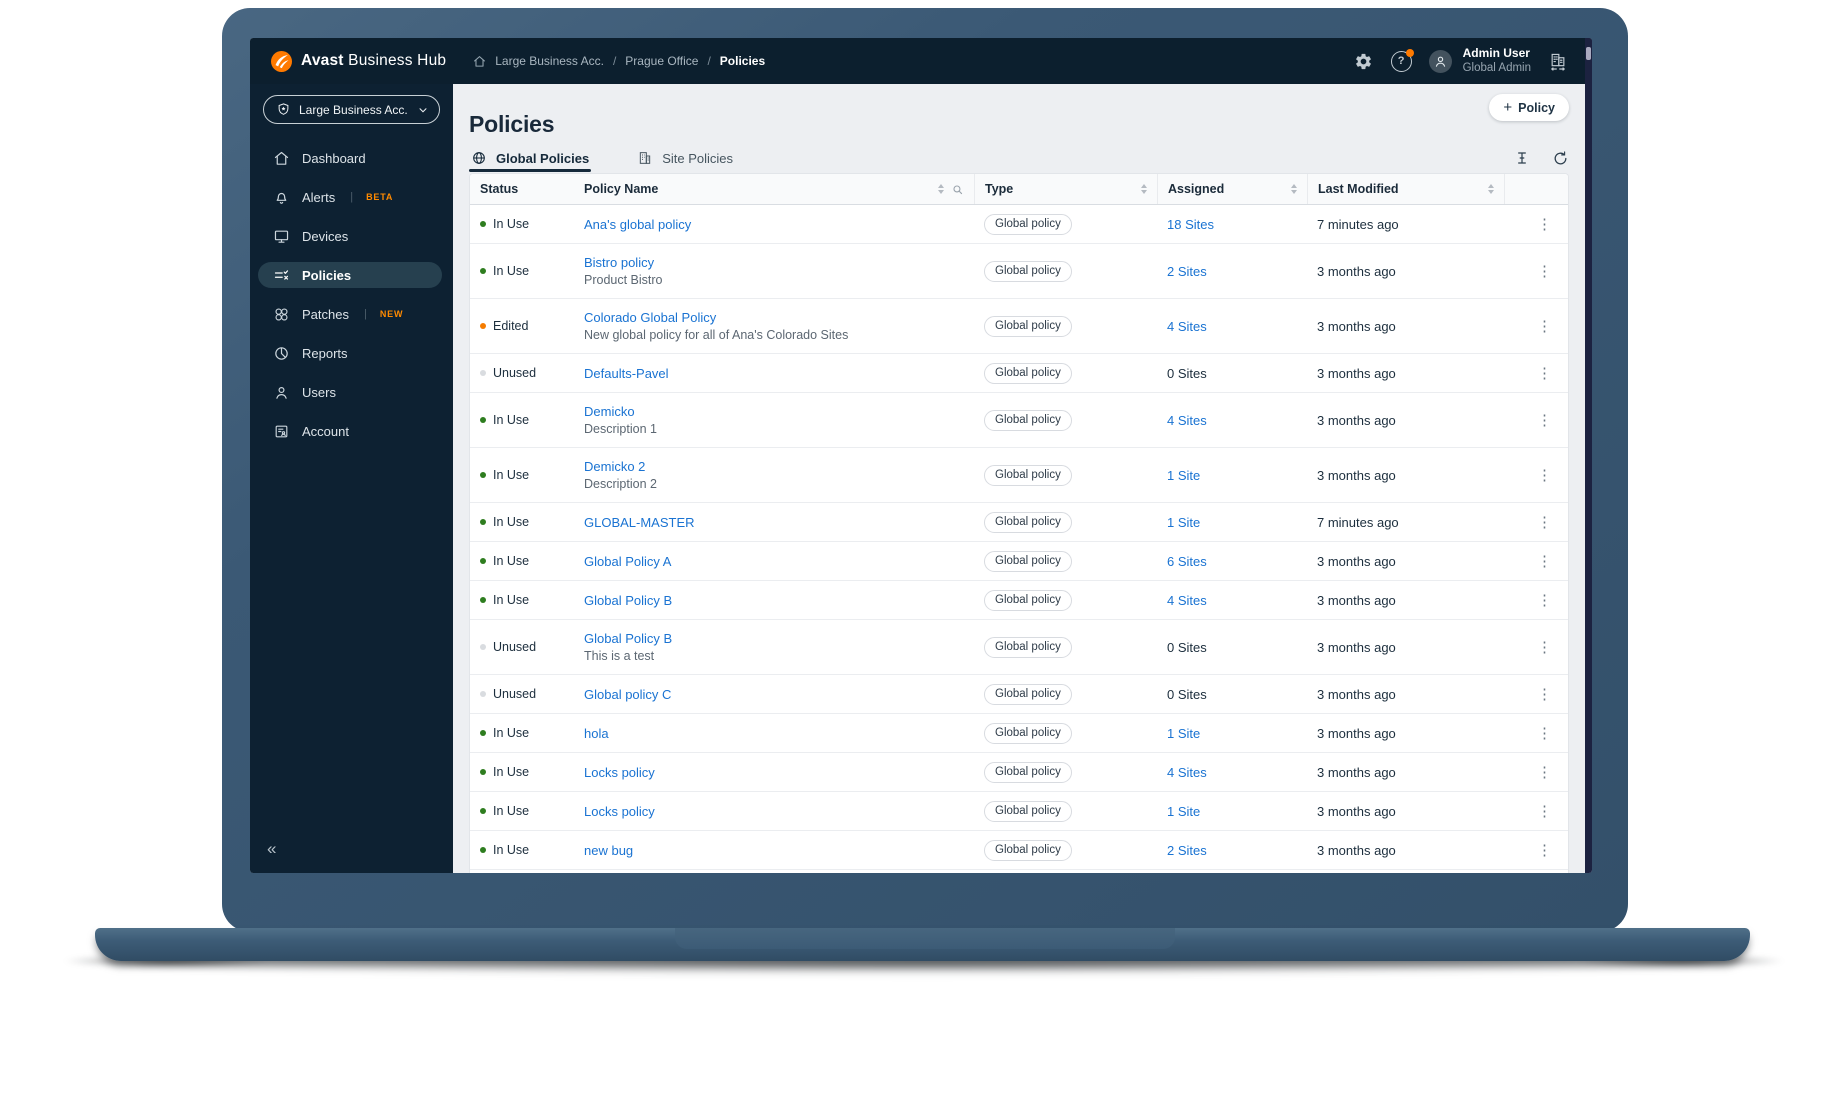 This screenshot has width=1848, height=1120. What do you see at coordinates (348, 61) in the screenshot?
I see `brand-logo: Avast Business Hub` at bounding box center [348, 61].